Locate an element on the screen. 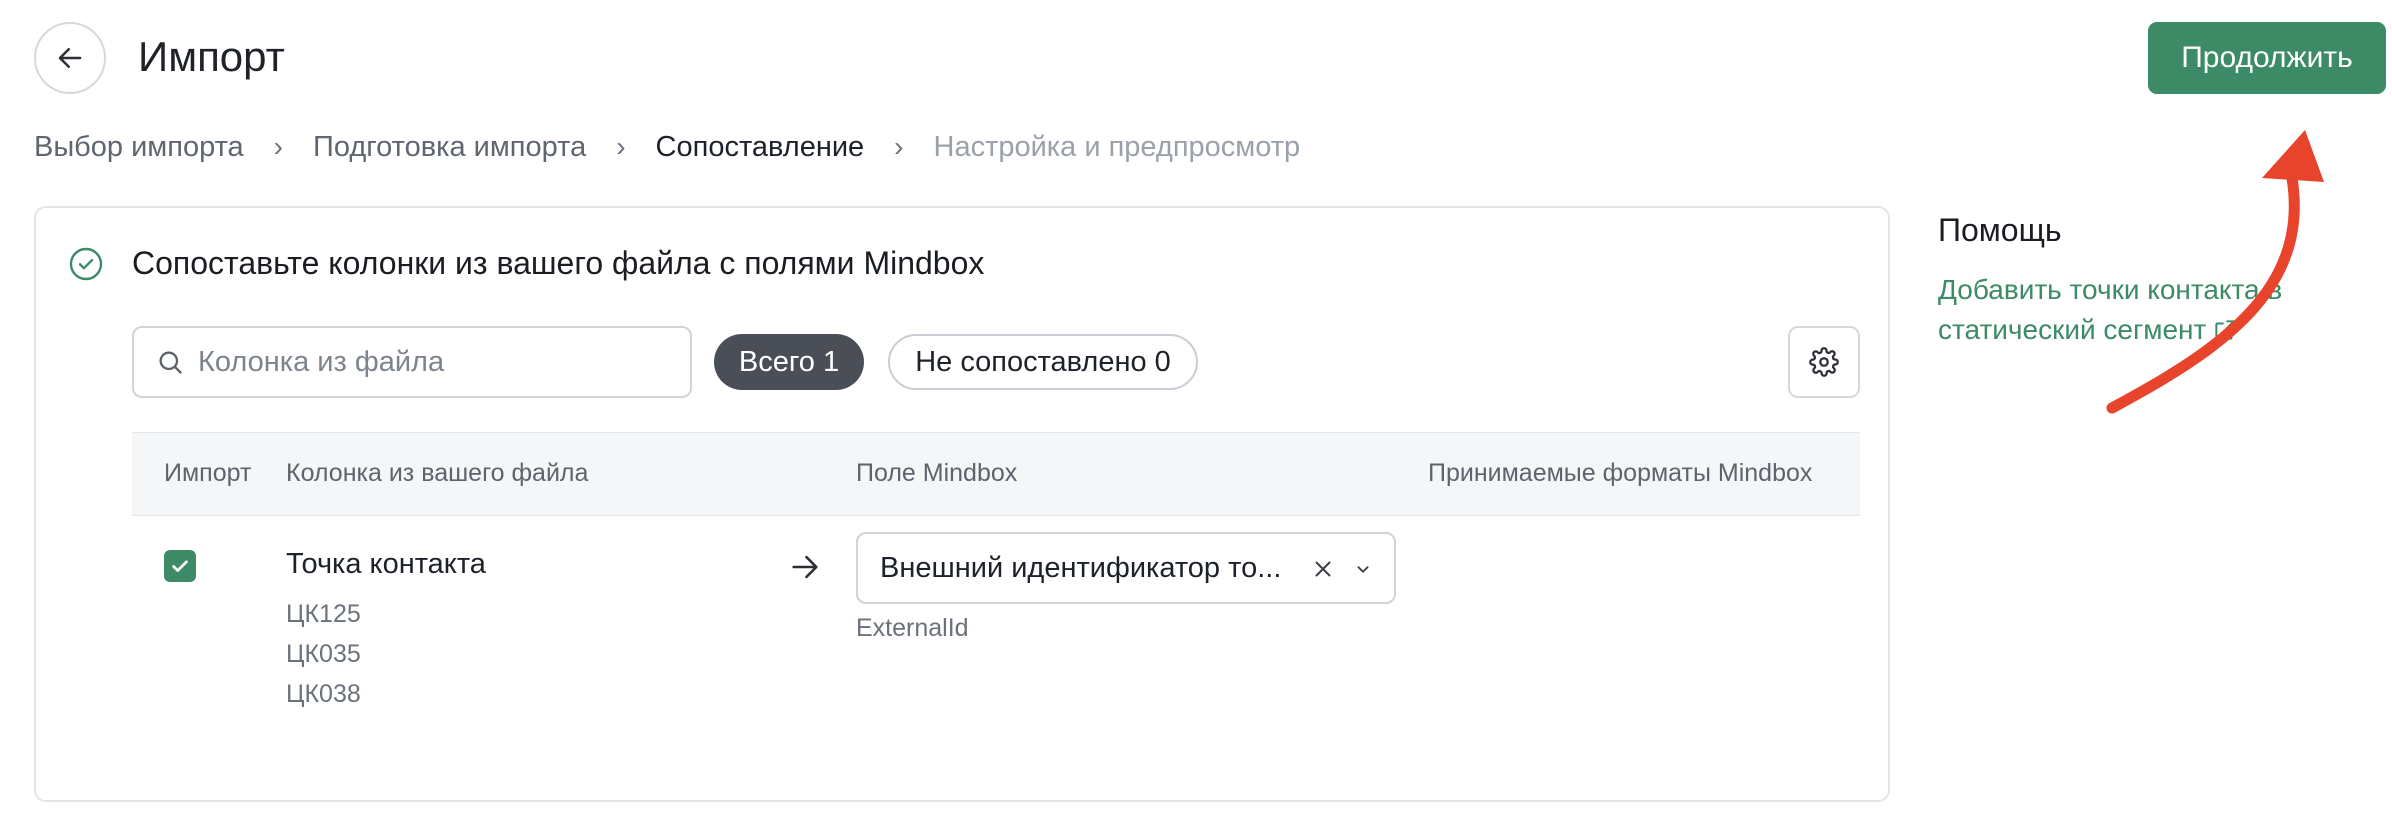 The height and width of the screenshot is (814, 2392). help-title: Помощь is located at coordinates (2000, 230).